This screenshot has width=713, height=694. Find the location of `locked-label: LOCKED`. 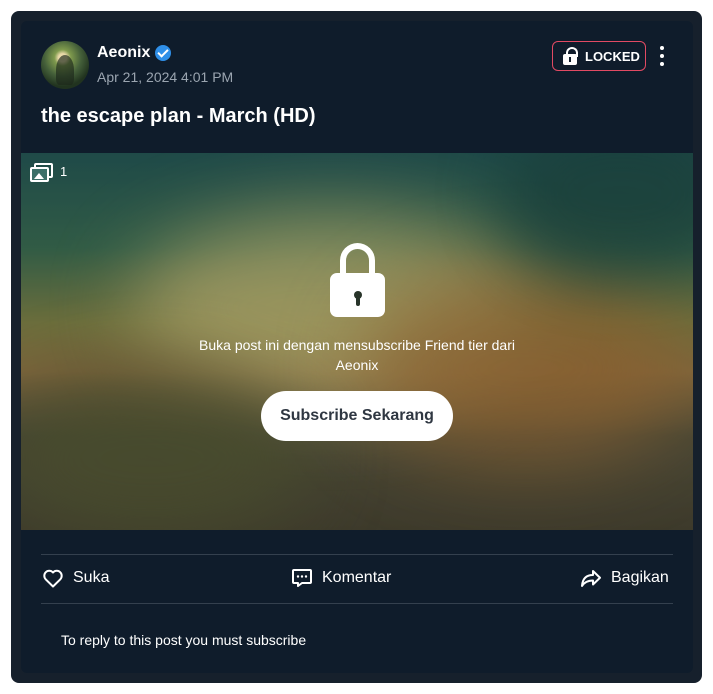

locked-label: LOCKED is located at coordinates (612, 56).